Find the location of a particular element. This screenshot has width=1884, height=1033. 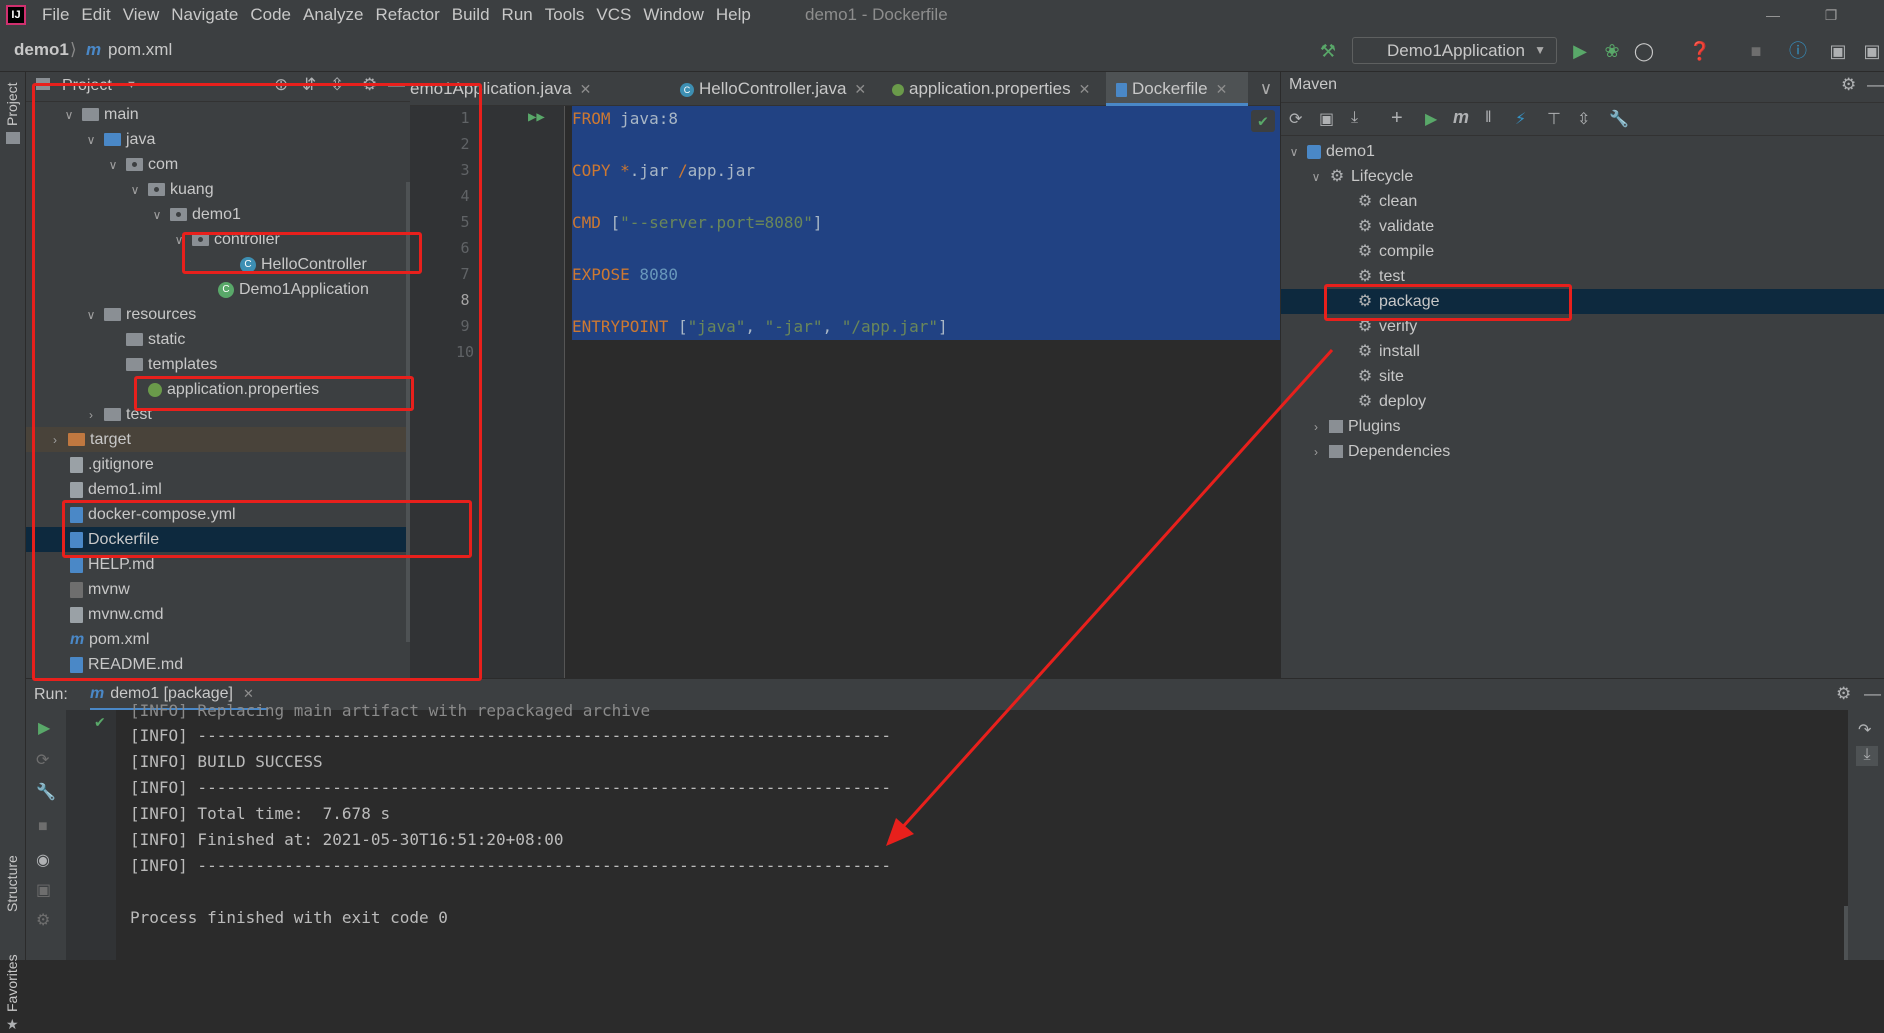

arrow-line is located at coordinates (1116, 590).